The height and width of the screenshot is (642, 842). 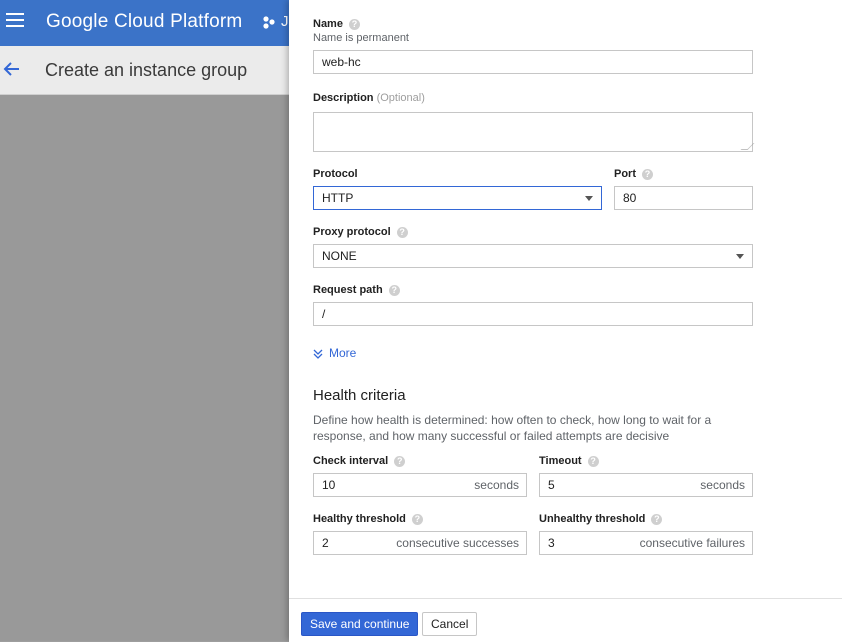 What do you see at coordinates (402, 232) in the screenshot?
I see `proxy-protocol-help-icon: ?` at bounding box center [402, 232].